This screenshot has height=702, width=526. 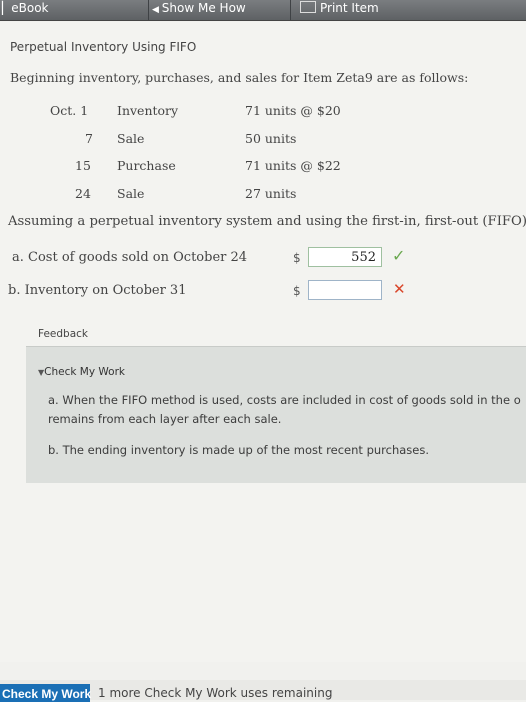 I want to click on row-date: 24, so click(x=83, y=193).